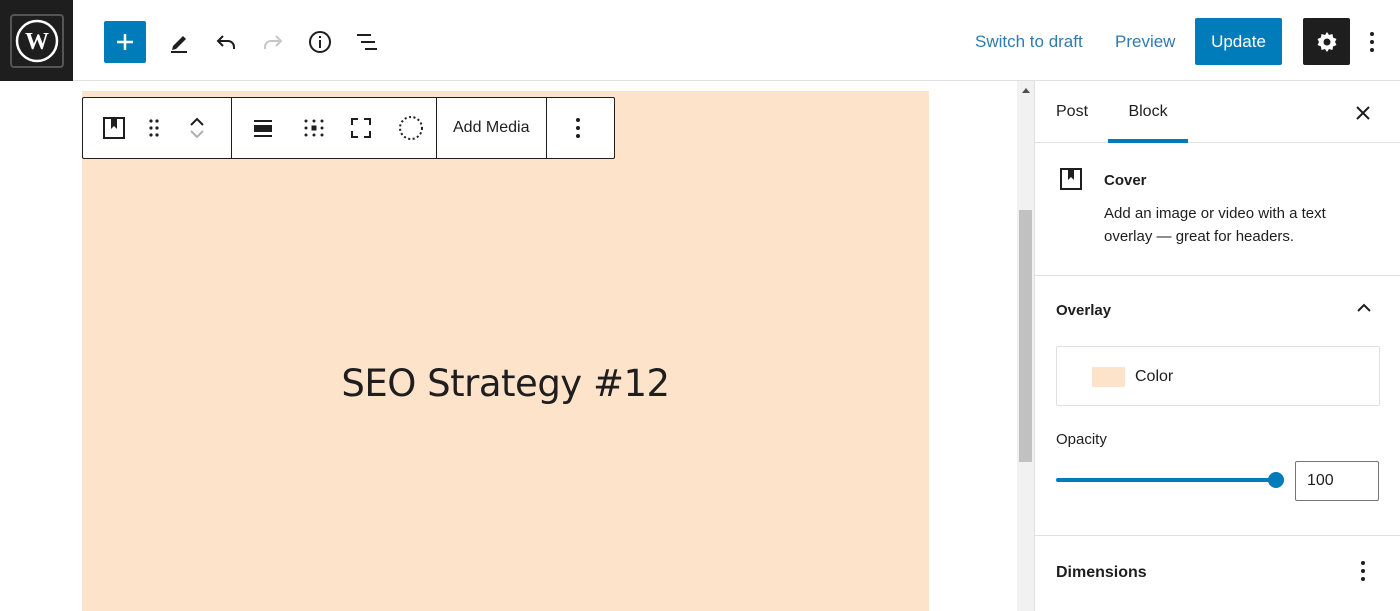 The height and width of the screenshot is (611, 1400). I want to click on block-toolbar-group-media: Add Media, so click(492, 128).